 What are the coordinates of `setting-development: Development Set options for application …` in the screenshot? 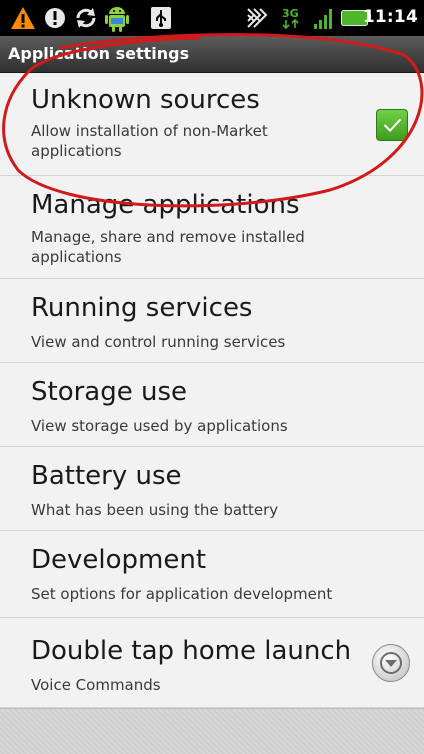 It's located at (212, 574).